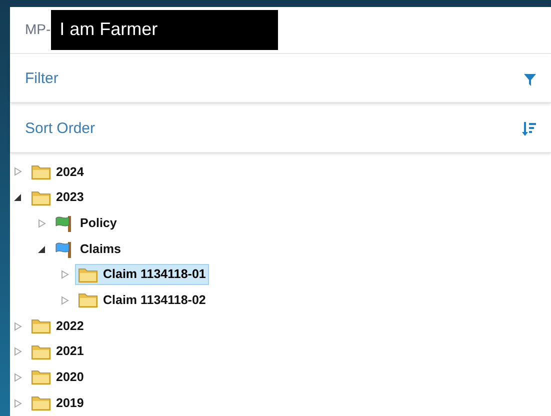  What do you see at coordinates (38, 30) in the screenshot?
I see `header-prefix: MP-` at bounding box center [38, 30].